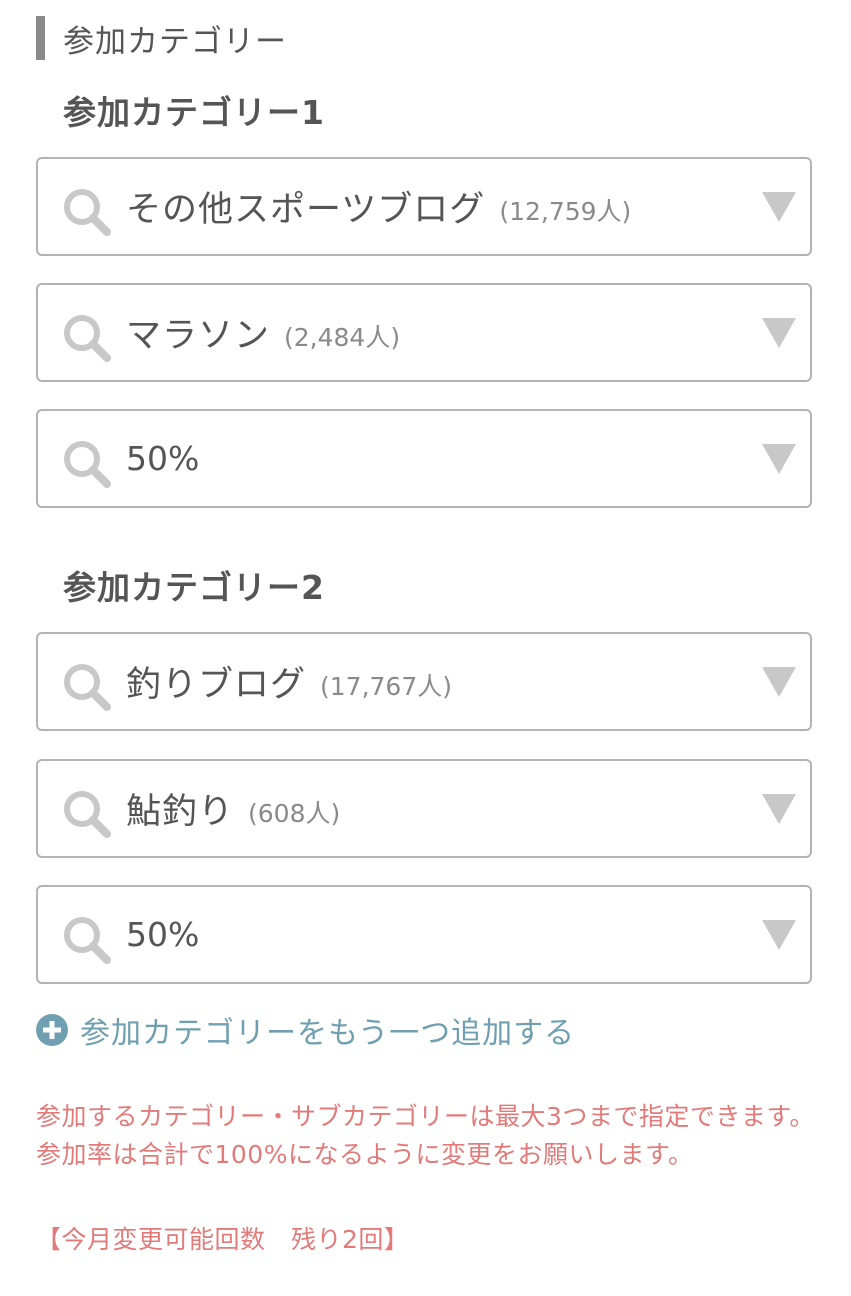 The height and width of the screenshot is (1296, 851). I want to click on category-select-1: その他スポーツブログ (12,759人), so click(424, 206).